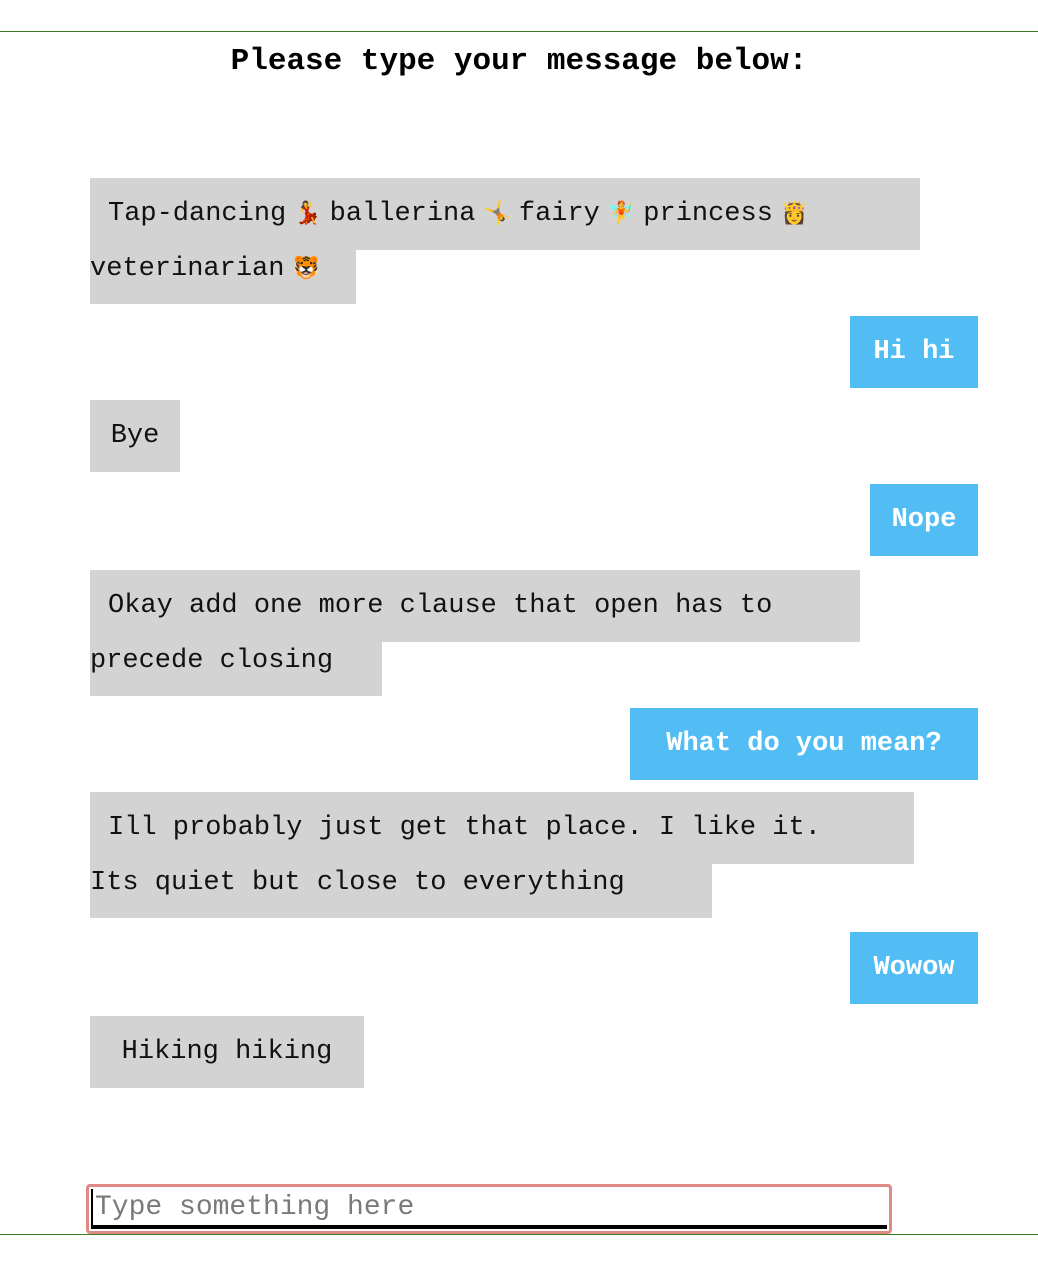 The width and height of the screenshot is (1038, 1262). I want to click on message-text: Tap-dancing, so click(197, 214).